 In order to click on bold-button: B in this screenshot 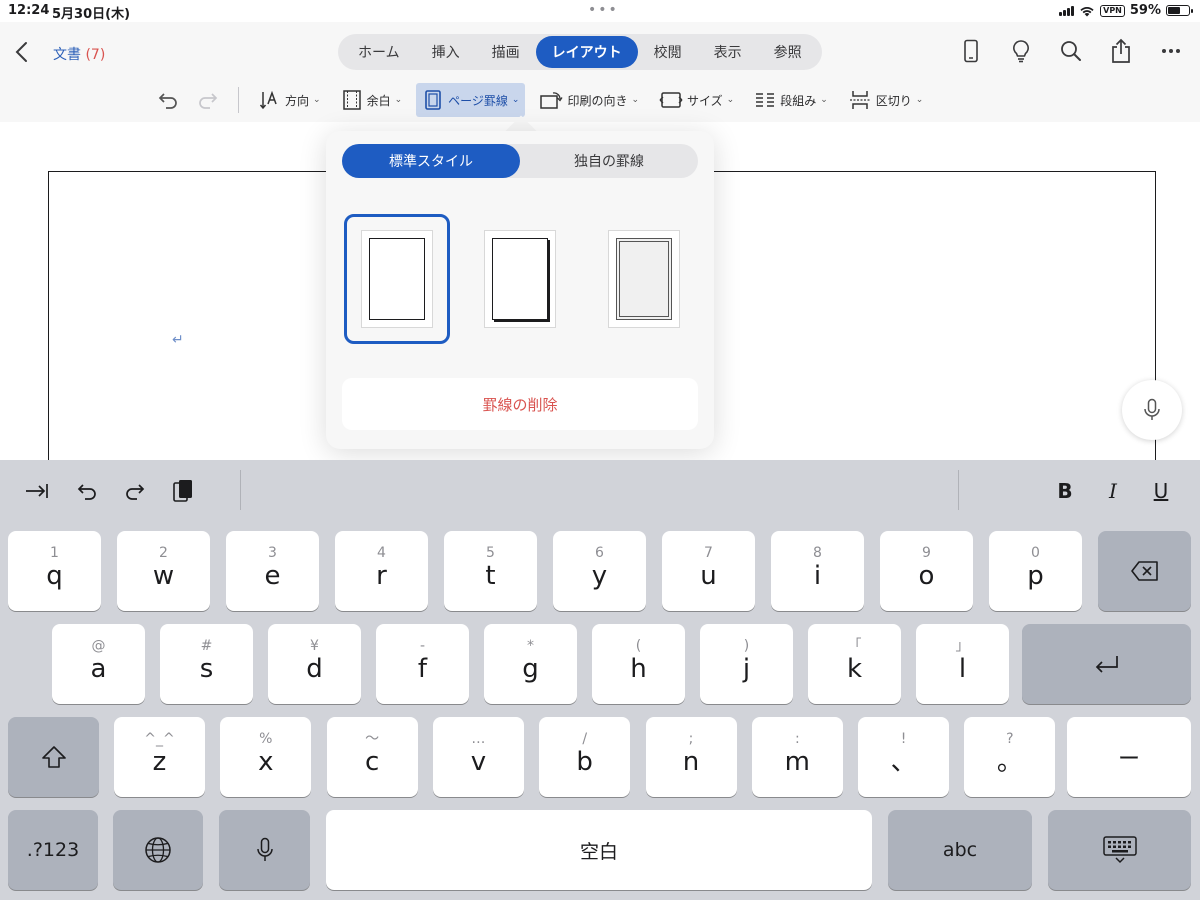, I will do `click(1065, 491)`.